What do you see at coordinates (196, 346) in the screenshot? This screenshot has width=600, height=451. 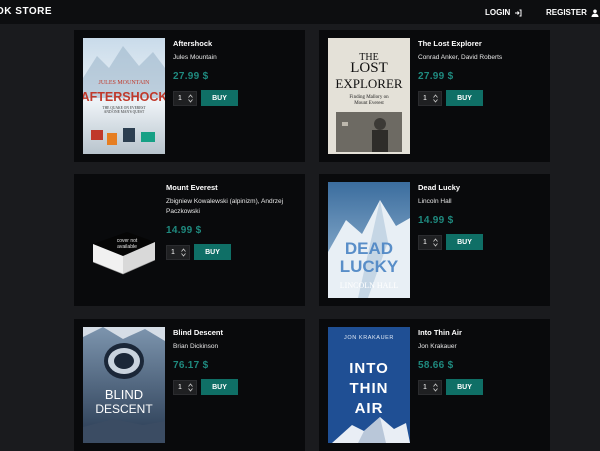 I see `book-author: Brian Dickinson` at bounding box center [196, 346].